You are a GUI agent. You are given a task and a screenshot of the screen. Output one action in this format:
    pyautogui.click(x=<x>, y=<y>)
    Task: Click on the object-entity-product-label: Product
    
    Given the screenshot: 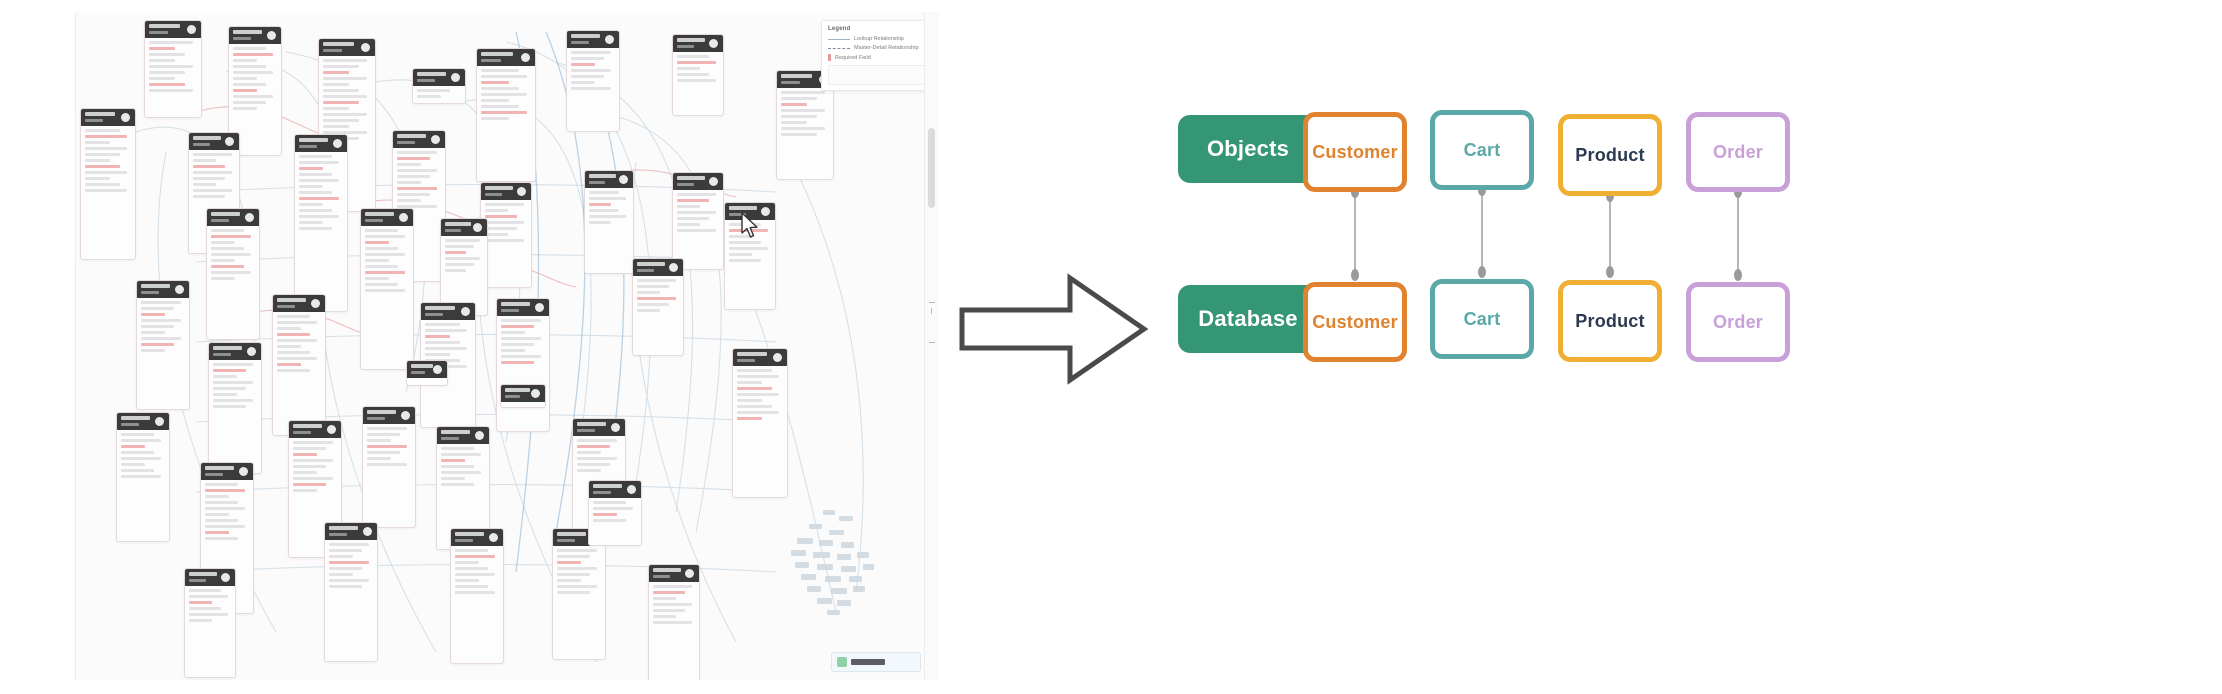 What is the action you would take?
    pyautogui.click(x=1610, y=154)
    